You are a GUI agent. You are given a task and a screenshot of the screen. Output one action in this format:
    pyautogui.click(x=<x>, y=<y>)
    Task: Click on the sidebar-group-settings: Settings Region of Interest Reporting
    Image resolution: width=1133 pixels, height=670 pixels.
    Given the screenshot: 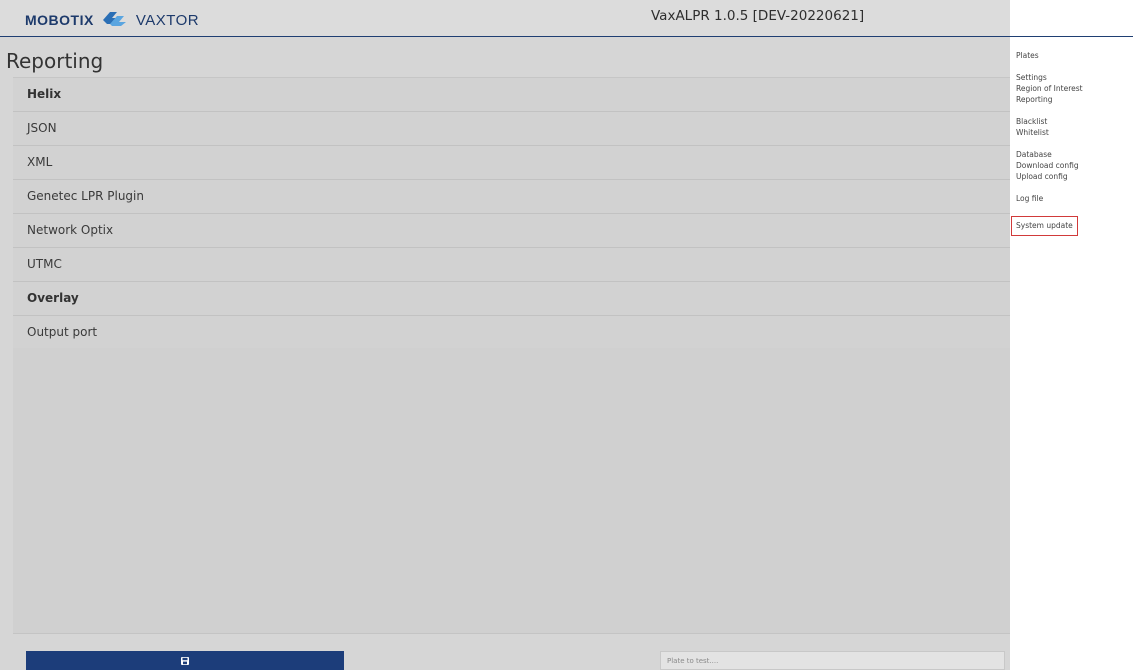 What is the action you would take?
    pyautogui.click(x=1073, y=88)
    